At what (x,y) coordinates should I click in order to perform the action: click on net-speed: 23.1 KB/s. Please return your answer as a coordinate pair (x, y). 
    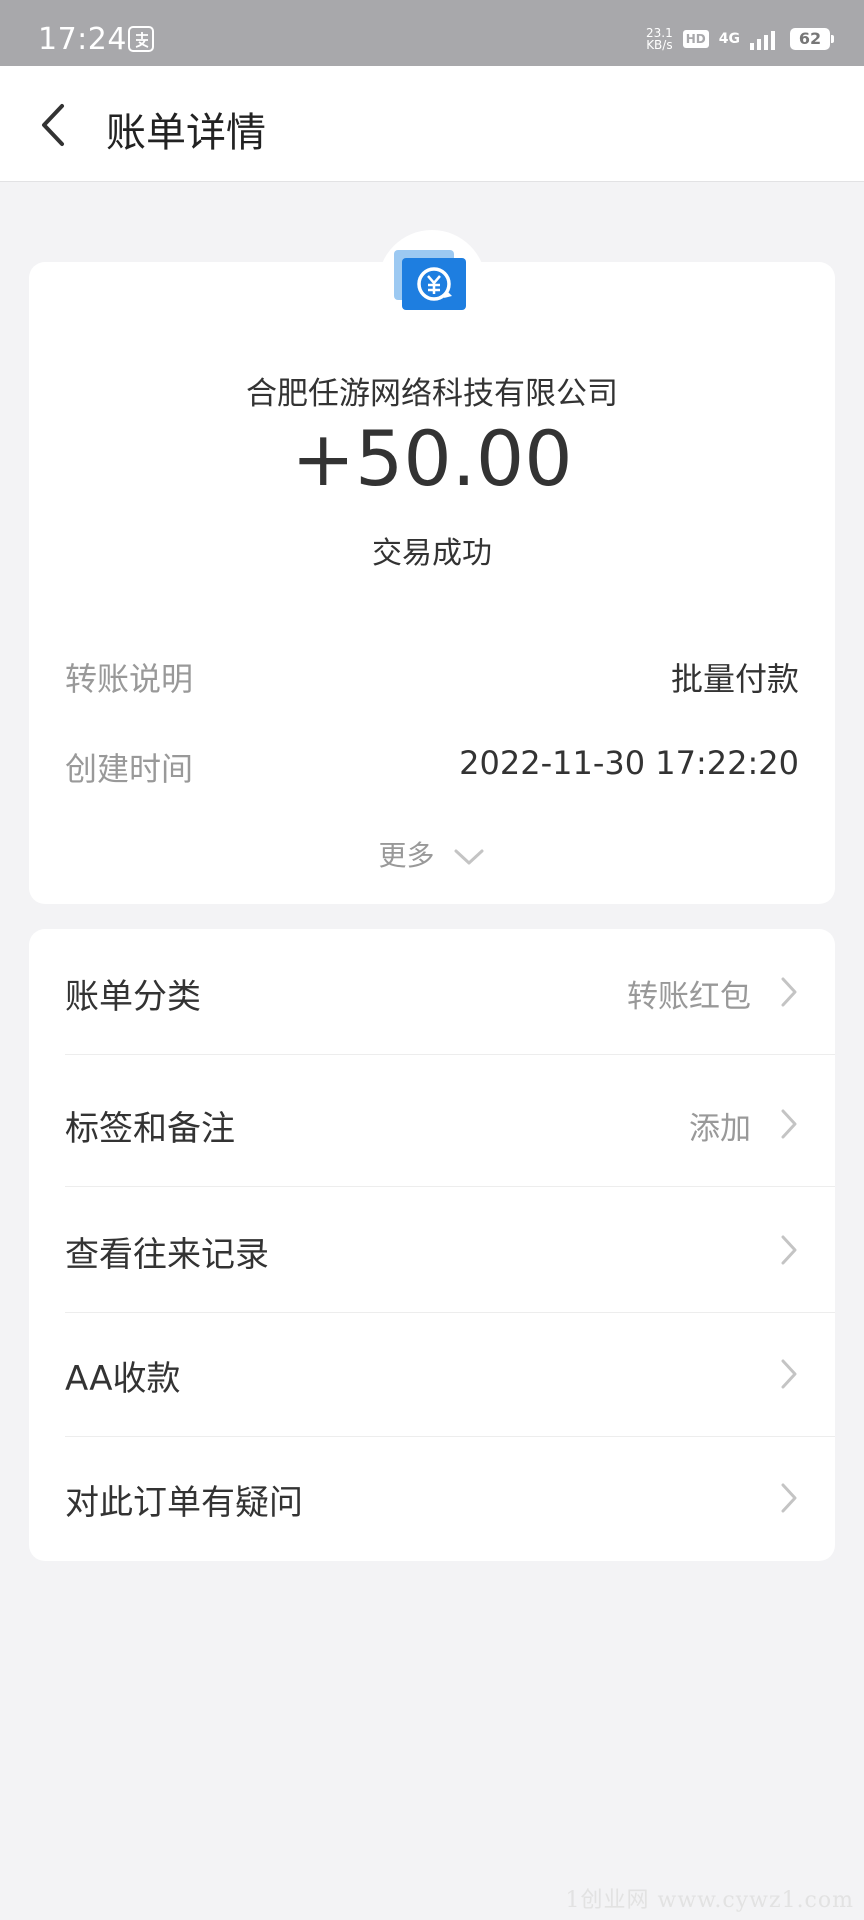
    Looking at the image, I should click on (659, 39).